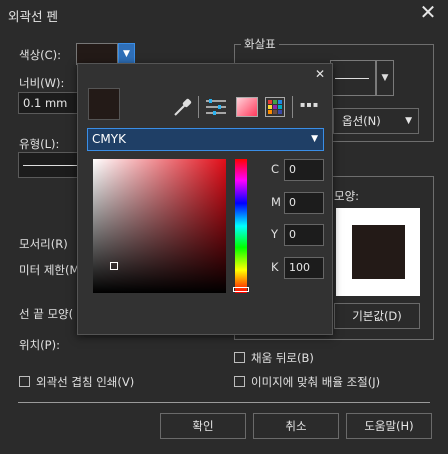 The image size is (448, 454). What do you see at coordinates (275, 107) in the screenshot?
I see `color-palette-icon` at bounding box center [275, 107].